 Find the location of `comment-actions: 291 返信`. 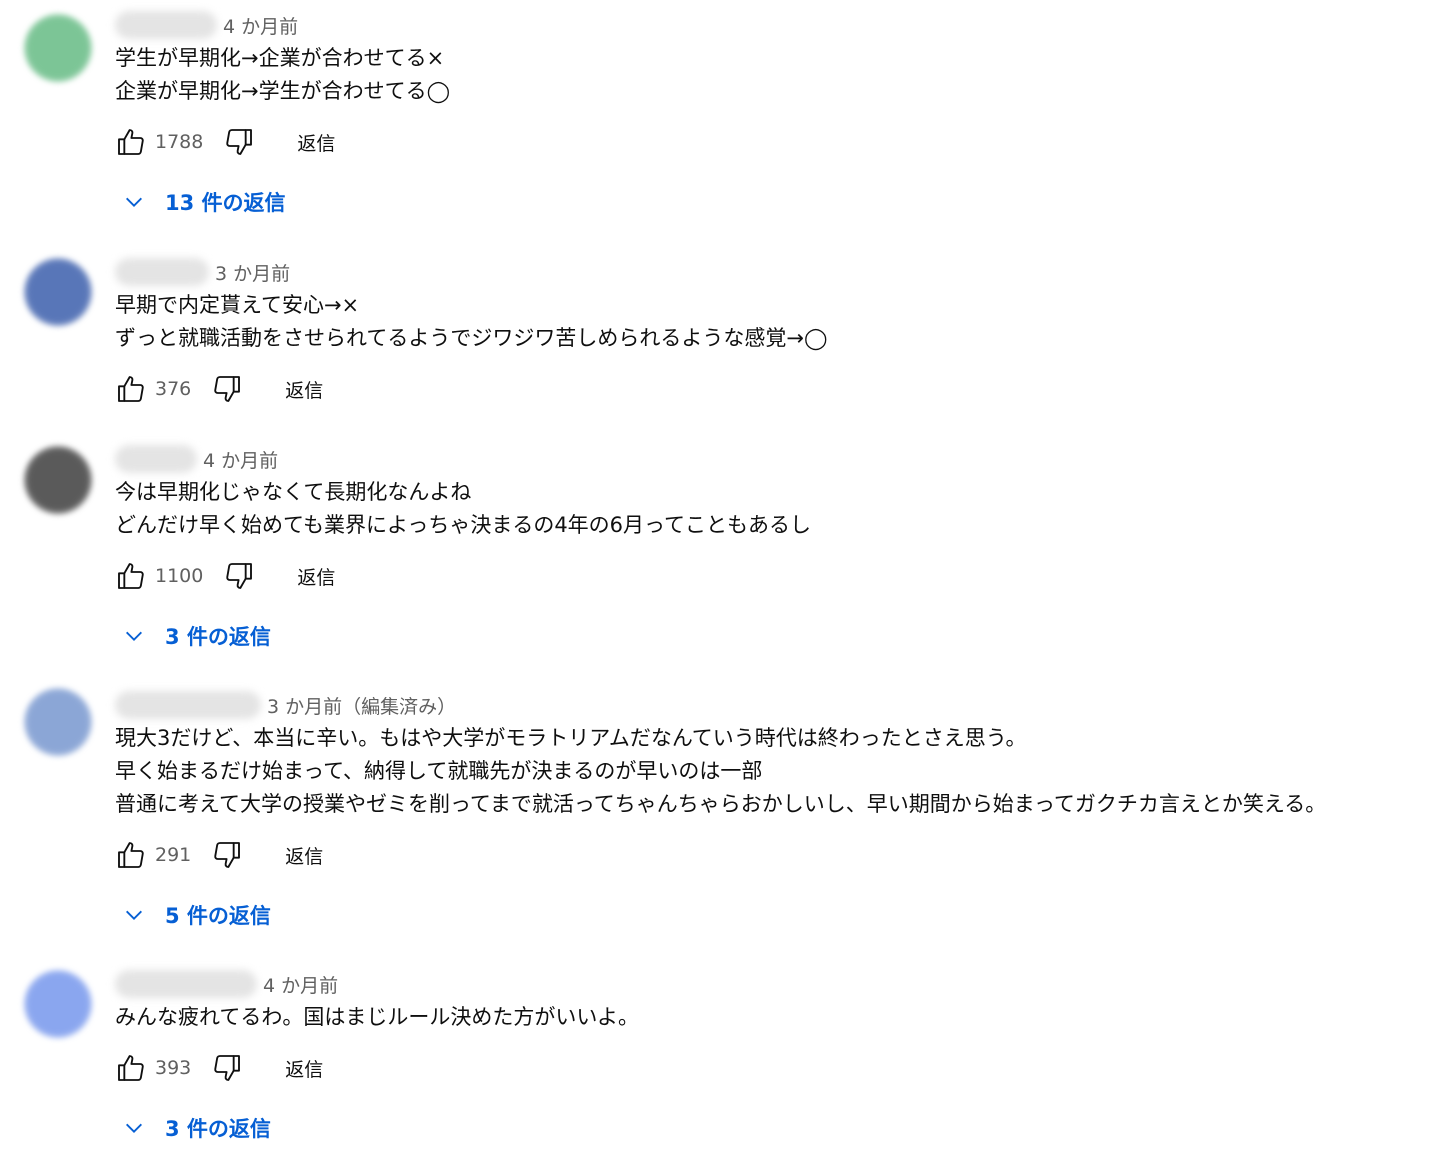

comment-actions: 291 返信 is located at coordinates (777, 855).